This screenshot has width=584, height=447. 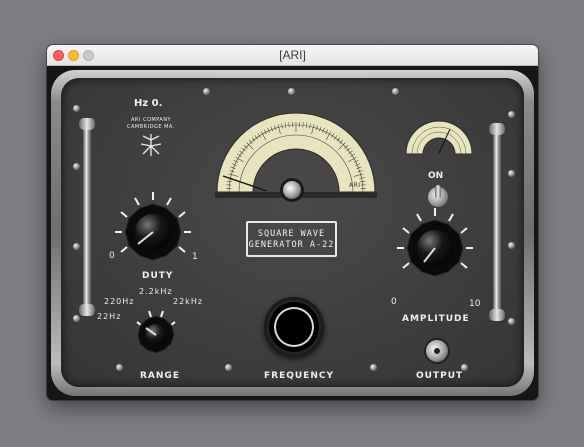 I want to click on duty-min-label: 0, so click(x=112, y=256).